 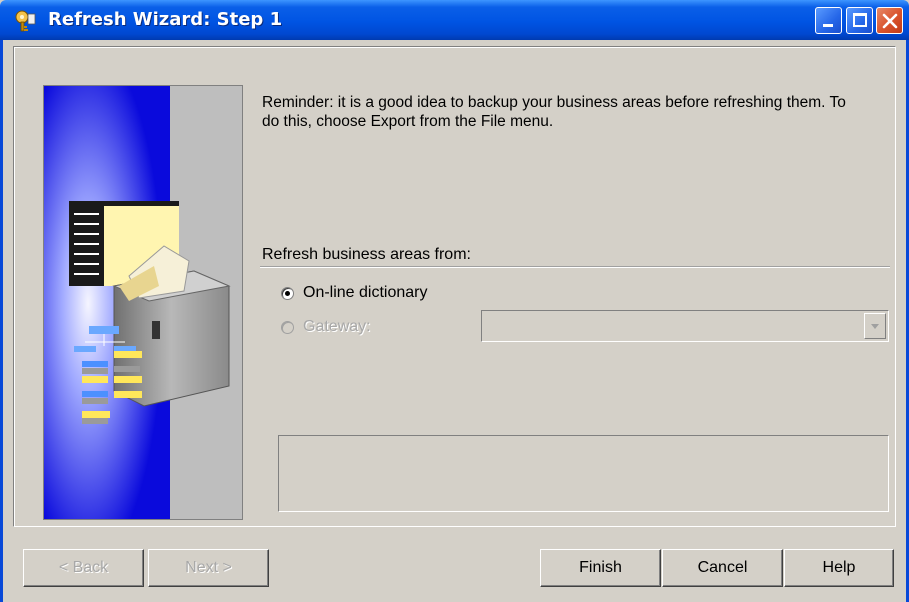 What do you see at coordinates (287, 293) in the screenshot?
I see `online-dictionary-radio` at bounding box center [287, 293].